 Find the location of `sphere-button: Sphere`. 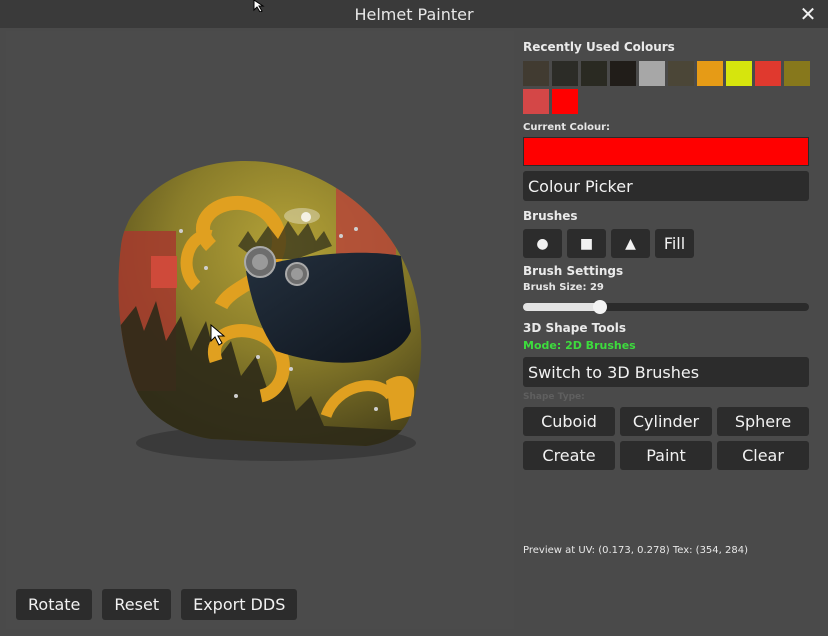

sphere-button: Sphere is located at coordinates (763, 421).